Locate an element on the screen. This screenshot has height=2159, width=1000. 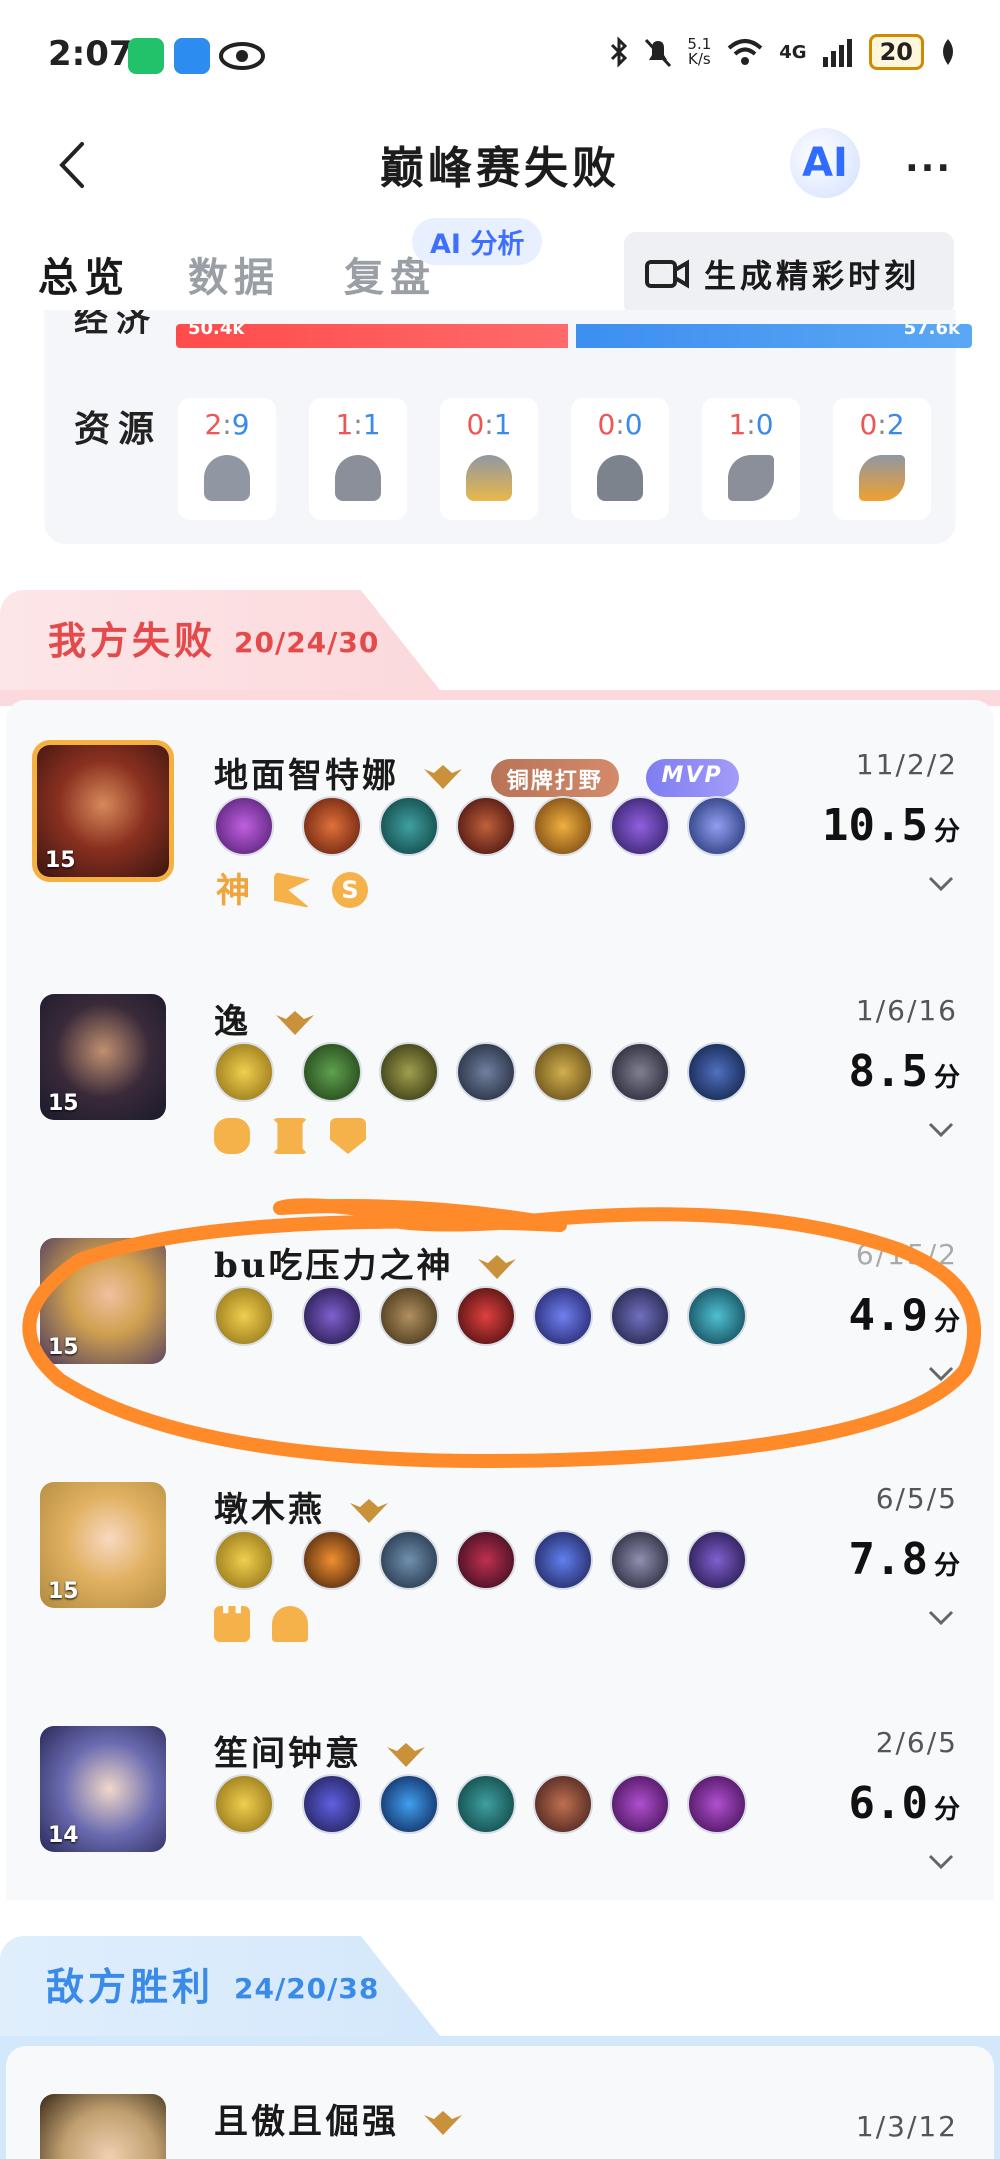
overlord-icon is located at coordinates (227, 478).